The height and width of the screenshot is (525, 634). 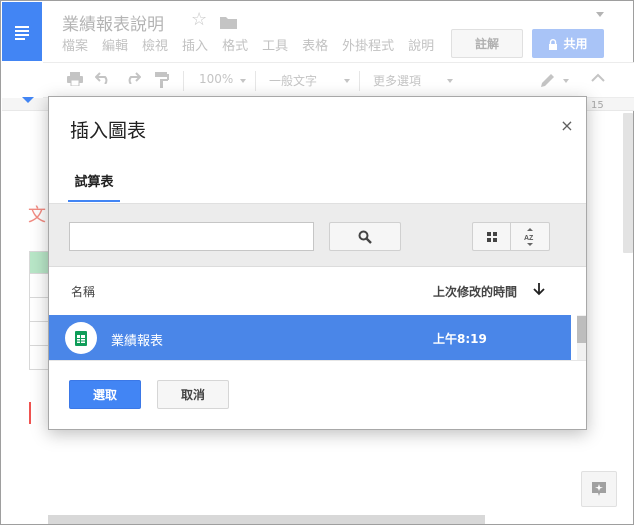 I want to click on svg-text: AZ, so click(x=529, y=238).